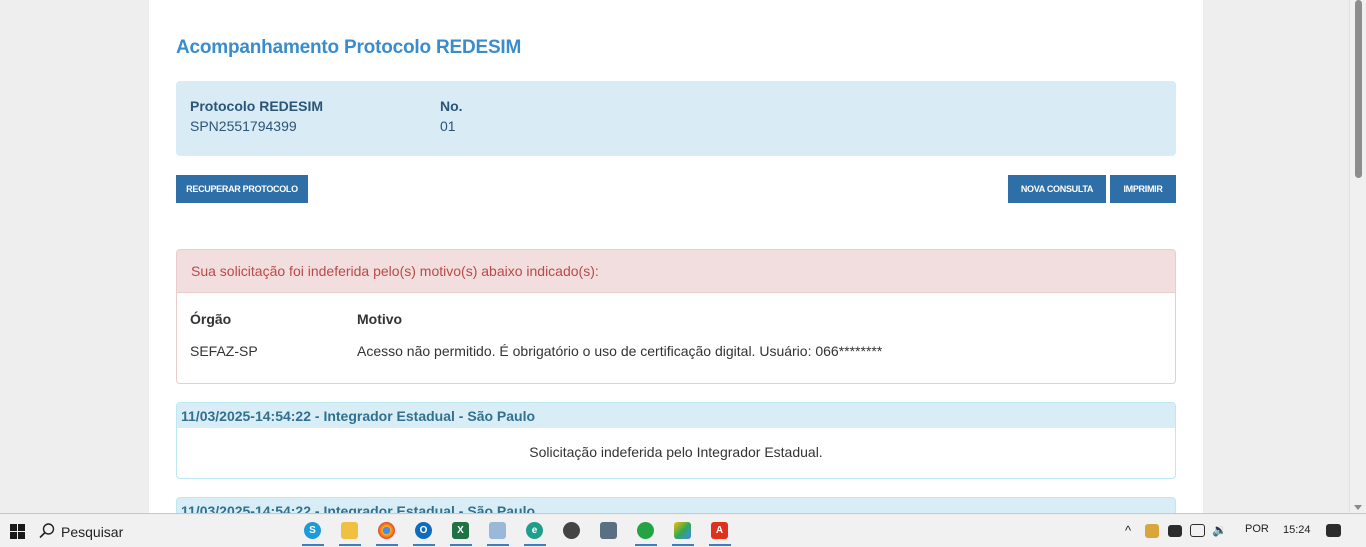  I want to click on volume-icon: 🔉, so click(1219, 530).